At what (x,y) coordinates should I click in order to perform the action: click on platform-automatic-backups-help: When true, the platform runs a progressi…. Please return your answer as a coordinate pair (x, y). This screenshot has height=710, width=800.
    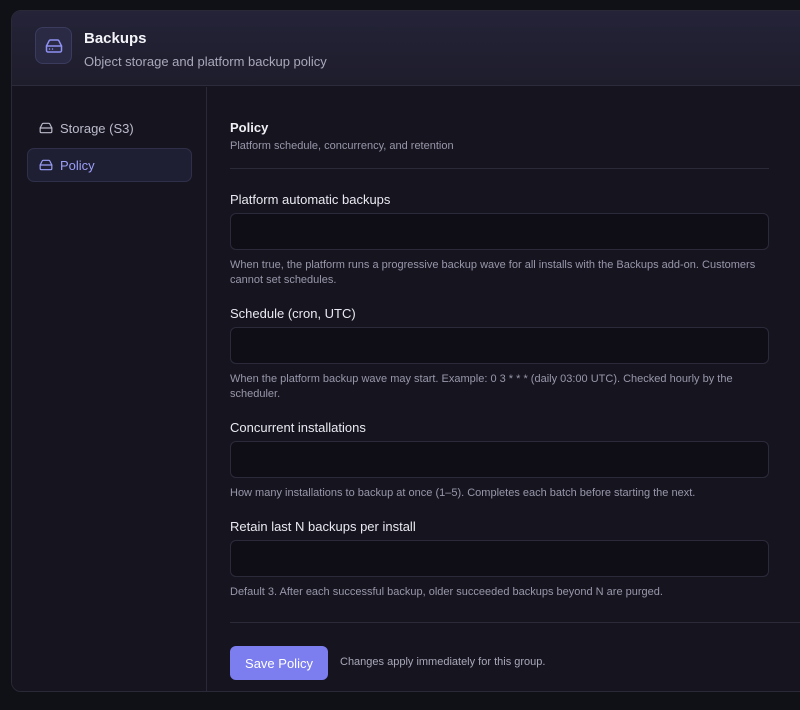
    Looking at the image, I should click on (493, 272).